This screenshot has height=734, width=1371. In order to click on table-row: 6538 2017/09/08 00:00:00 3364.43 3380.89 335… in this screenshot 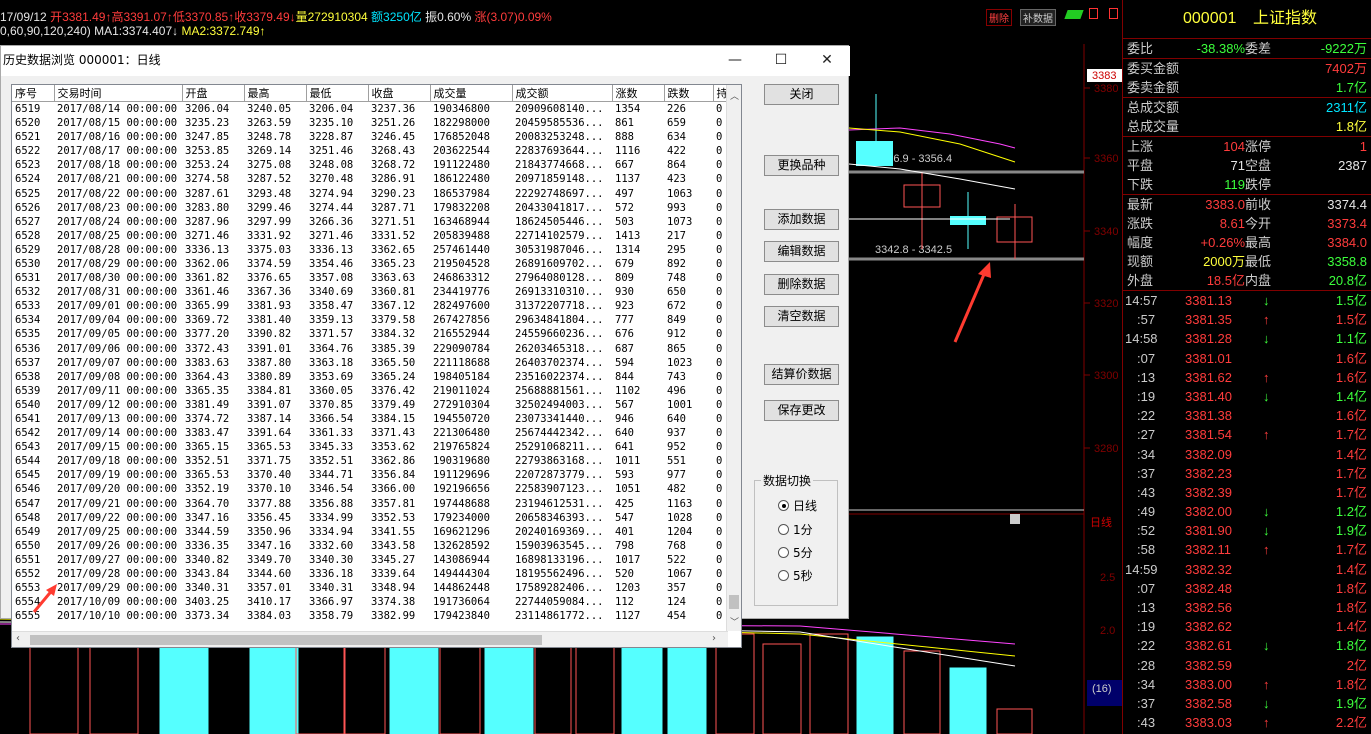, I will do `click(373, 377)`.